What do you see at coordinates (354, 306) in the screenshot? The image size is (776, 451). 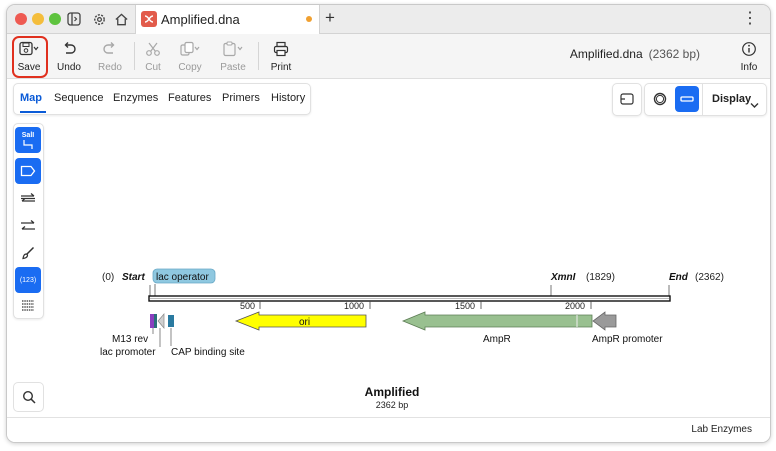 I see `tick-label-1000: 1000` at bounding box center [354, 306].